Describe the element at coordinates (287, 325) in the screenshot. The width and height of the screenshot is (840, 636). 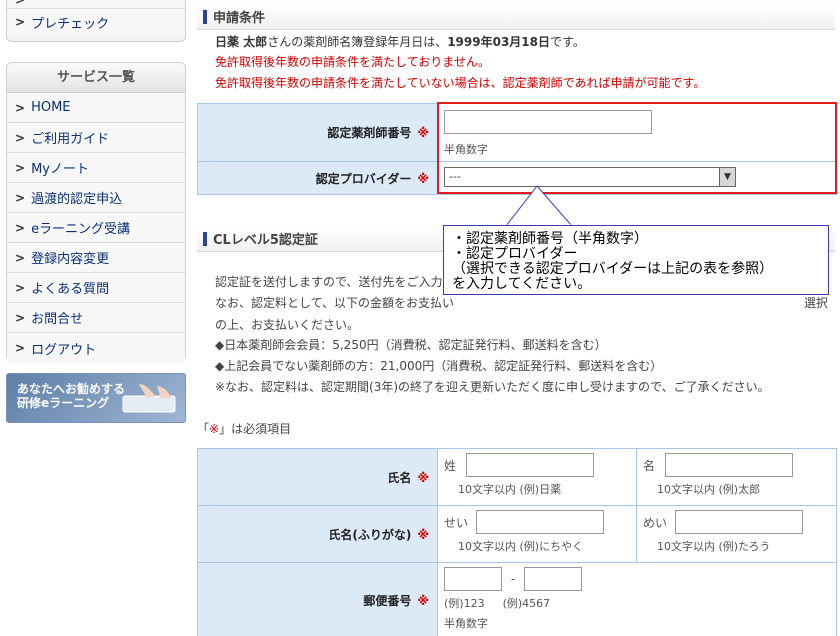
I see `cl5-text-3: の上、お支払いください。` at that location.